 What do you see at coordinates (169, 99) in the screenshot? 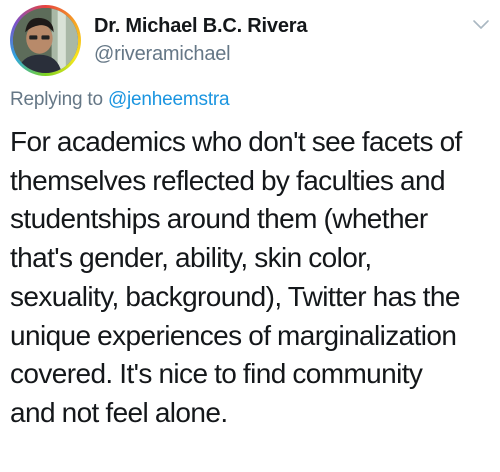
I see `reply-mention-link: @jenheemstra` at bounding box center [169, 99].